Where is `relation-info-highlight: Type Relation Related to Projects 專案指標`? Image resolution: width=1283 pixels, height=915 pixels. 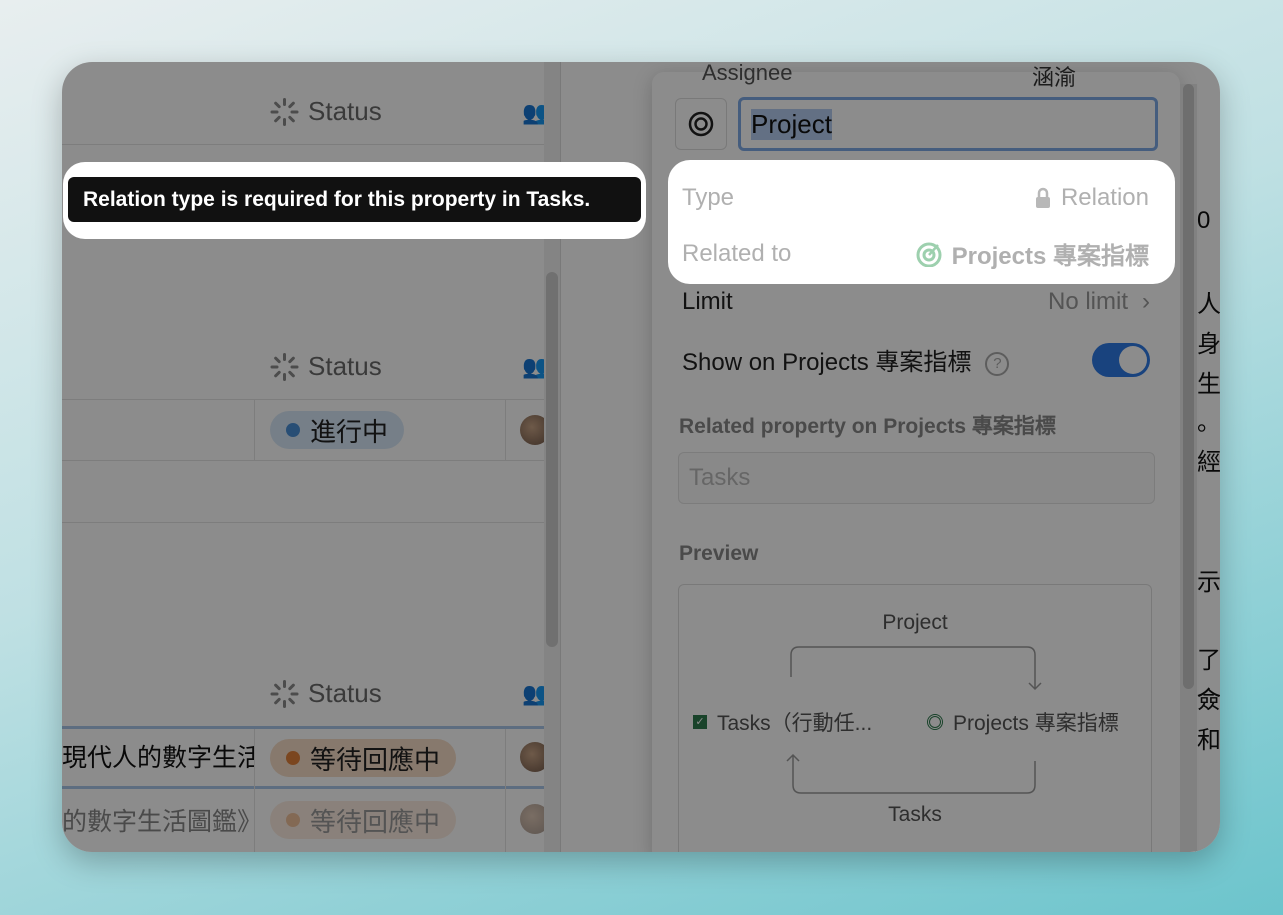 relation-info-highlight: Type Relation Related to Projects 專案指標 is located at coordinates (921, 222).